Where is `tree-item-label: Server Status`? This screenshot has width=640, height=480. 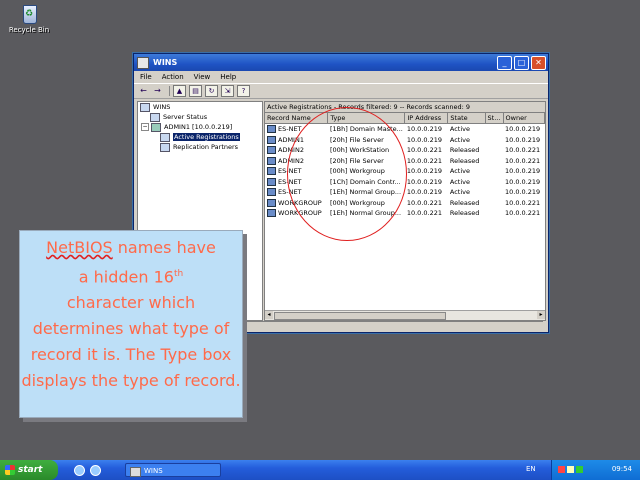 tree-item-label: Server Status is located at coordinates (185, 117).